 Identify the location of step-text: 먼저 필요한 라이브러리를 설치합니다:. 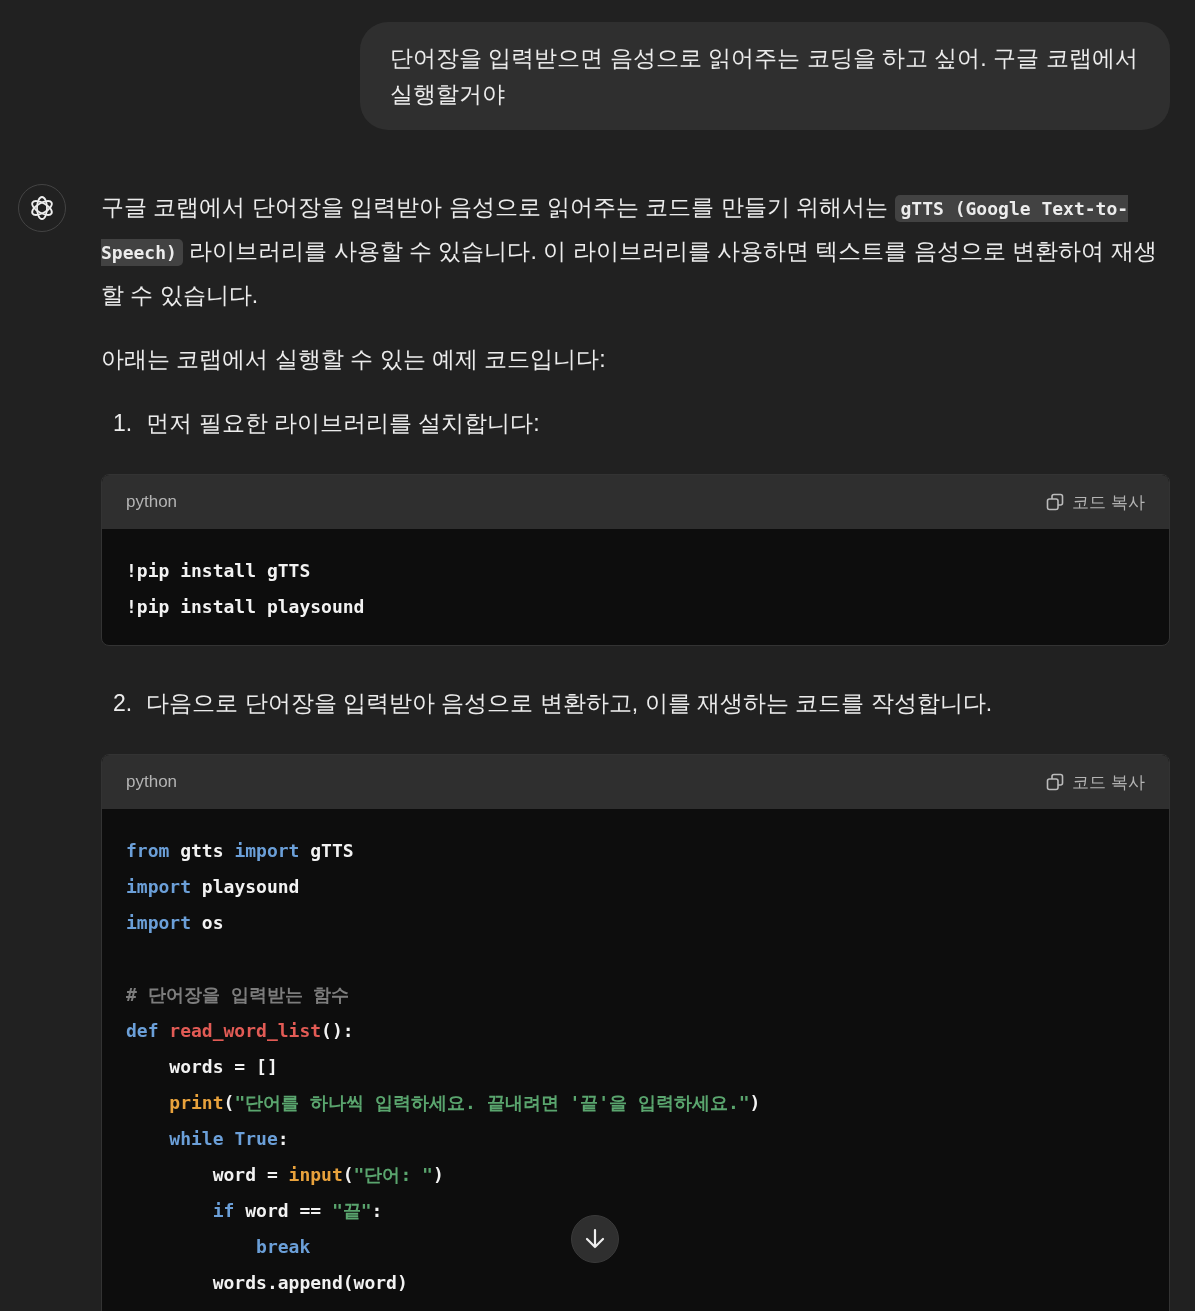
(343, 423).